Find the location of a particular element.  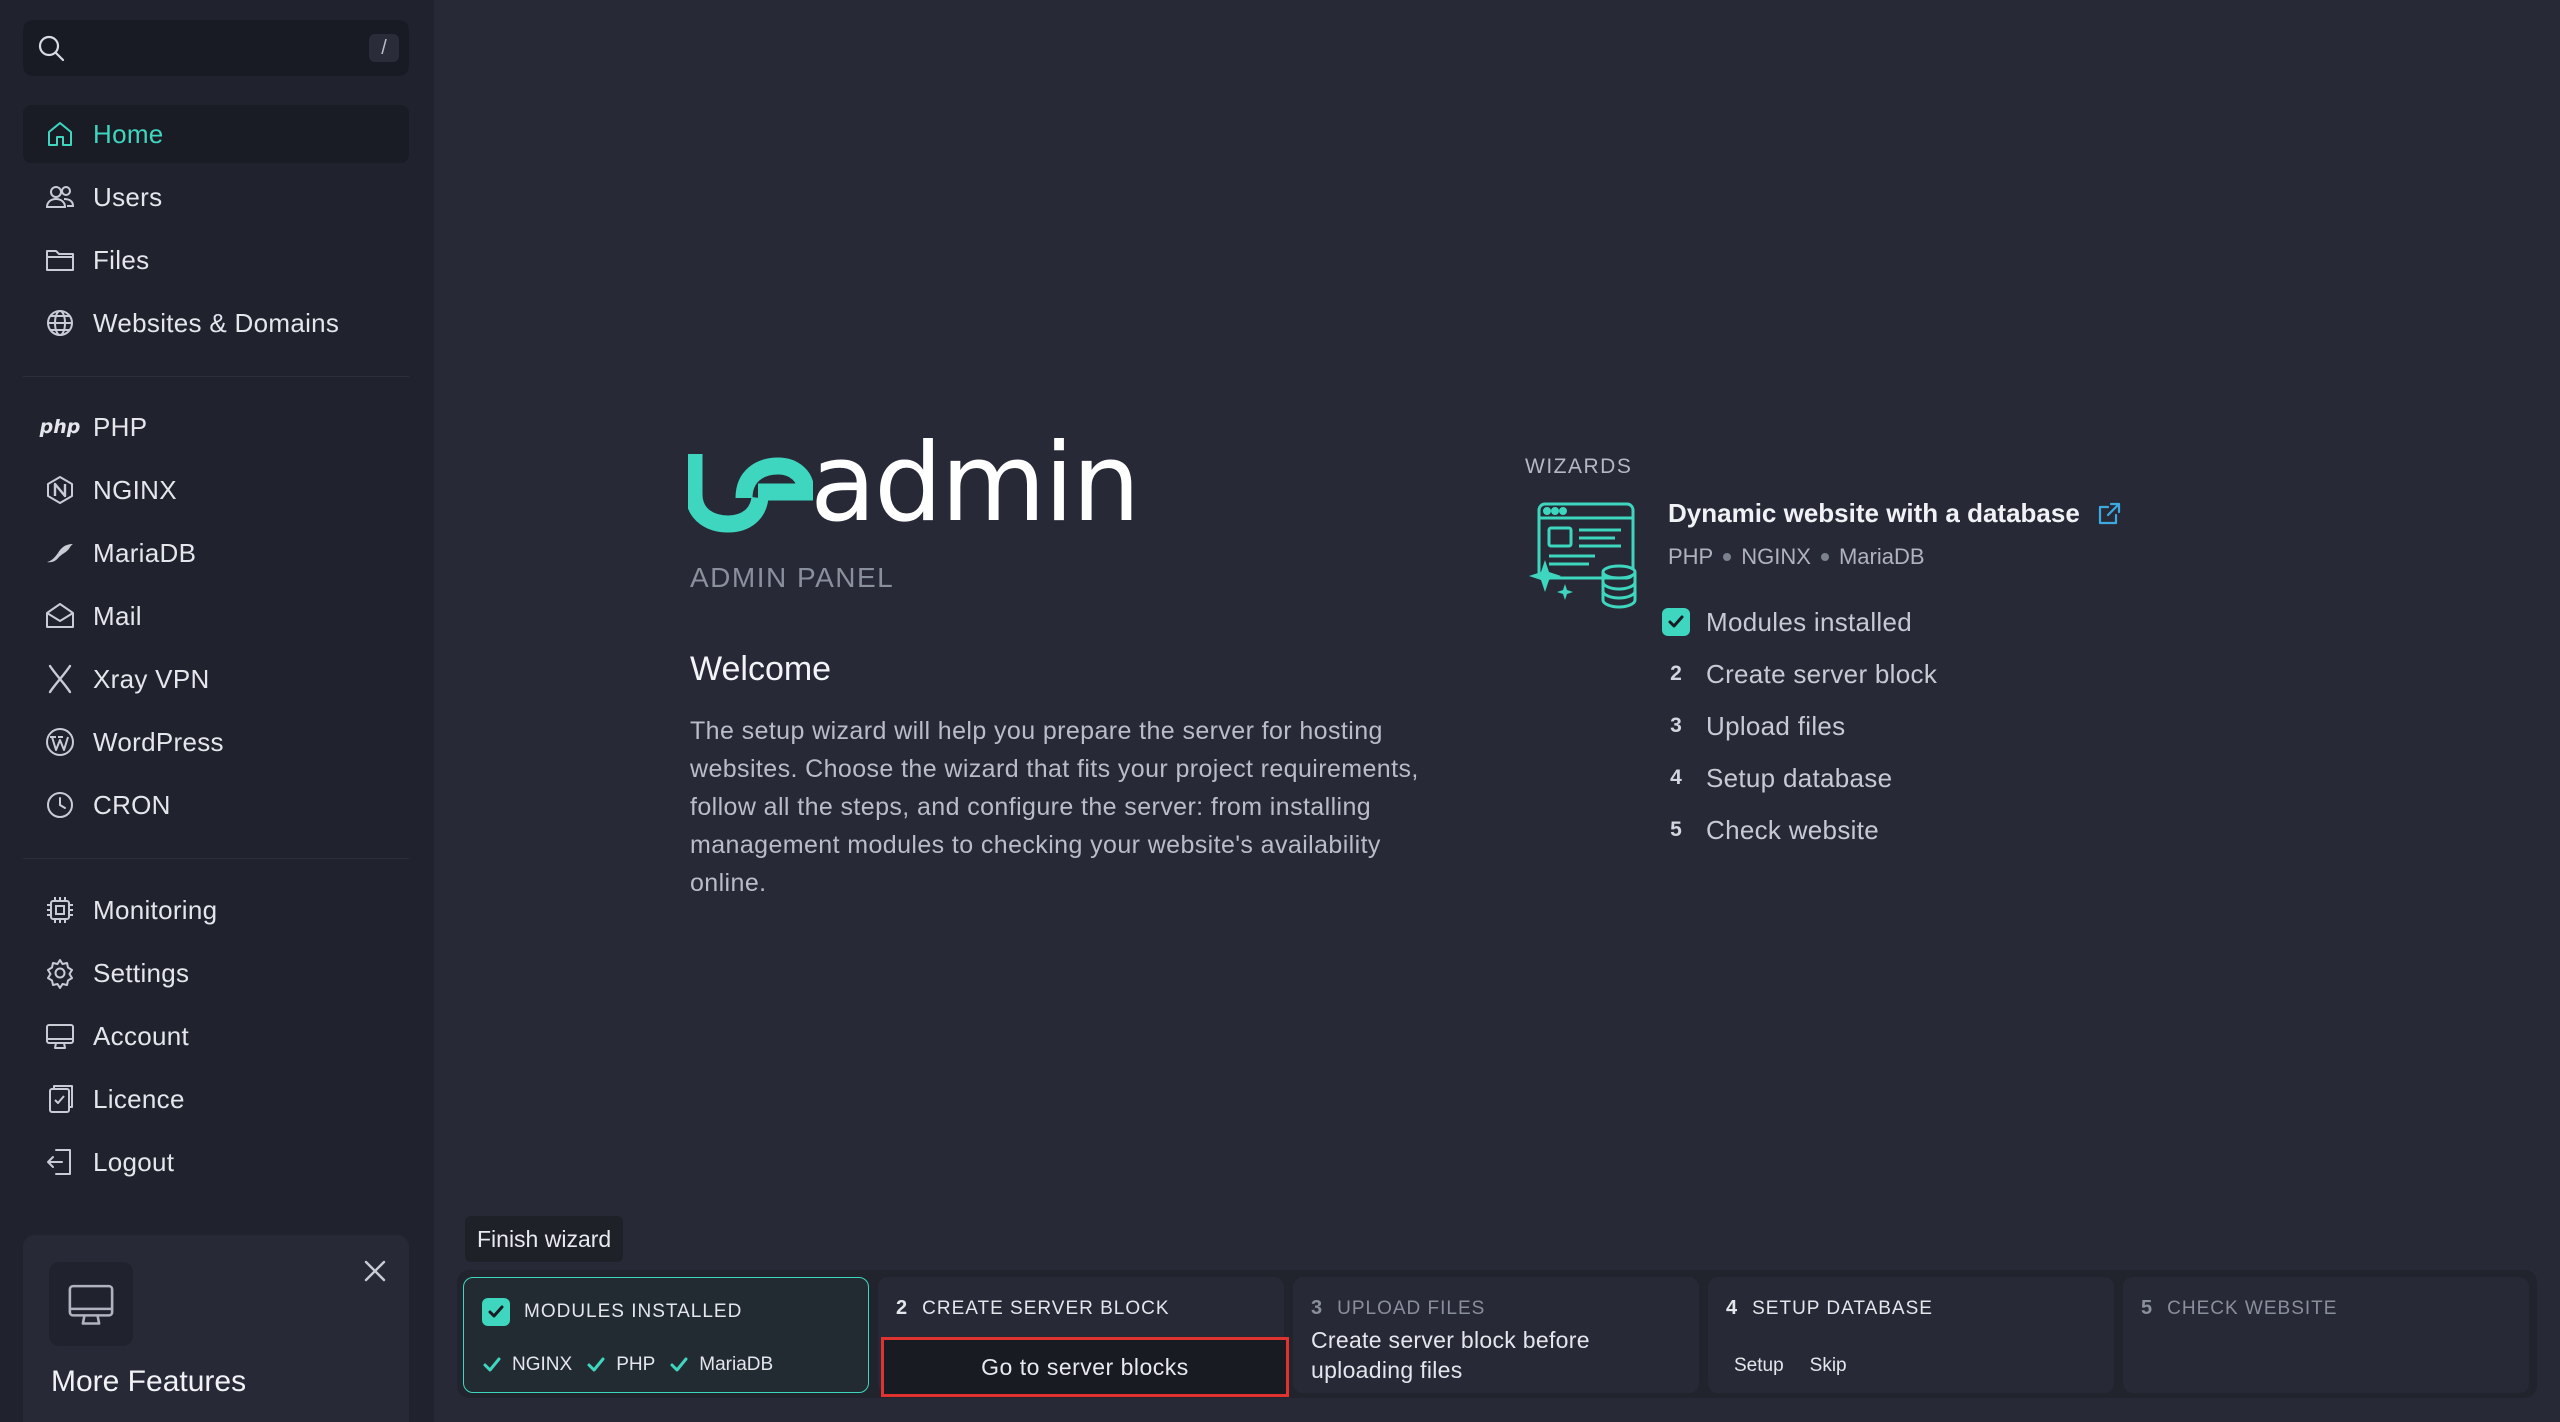

module-label: PHP is located at coordinates (636, 1364).